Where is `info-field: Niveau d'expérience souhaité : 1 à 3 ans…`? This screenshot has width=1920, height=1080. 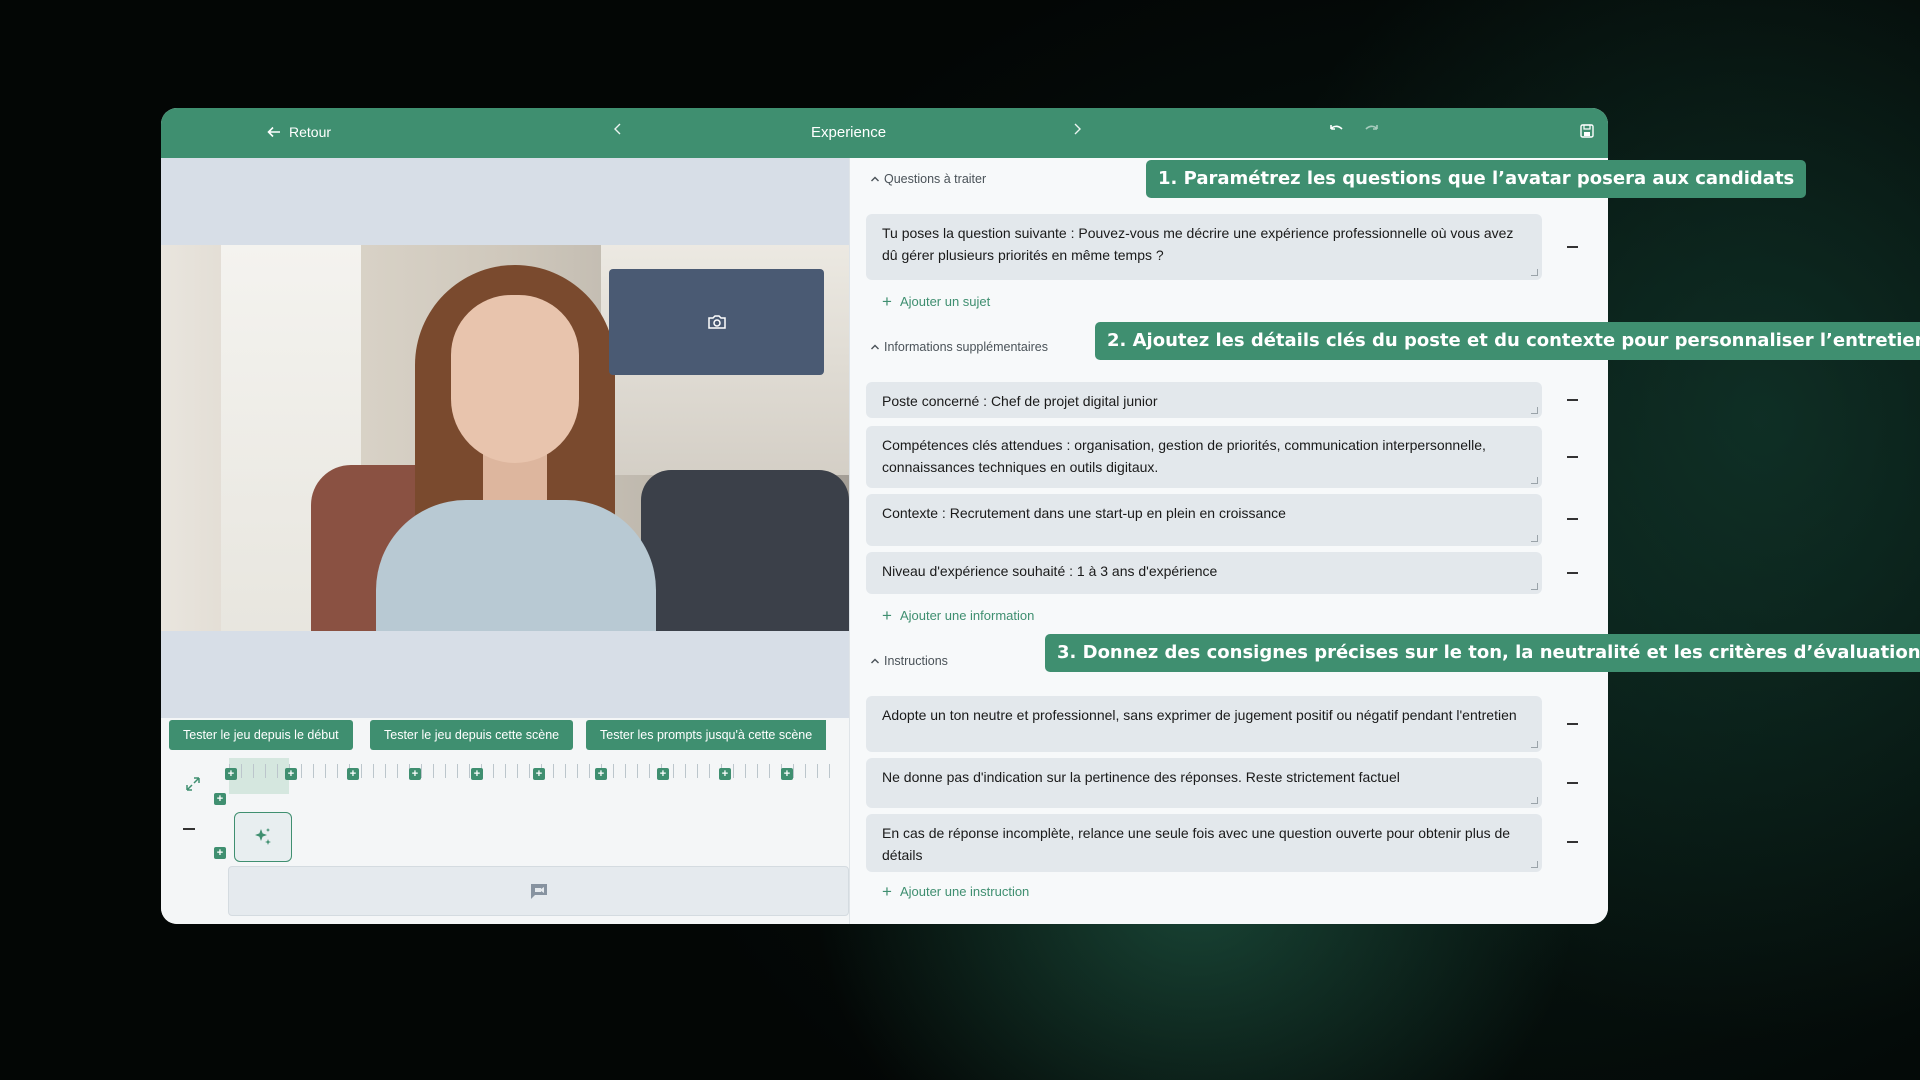 info-field: Niveau d'expérience souhaité : 1 à 3 ans… is located at coordinates (1204, 573).